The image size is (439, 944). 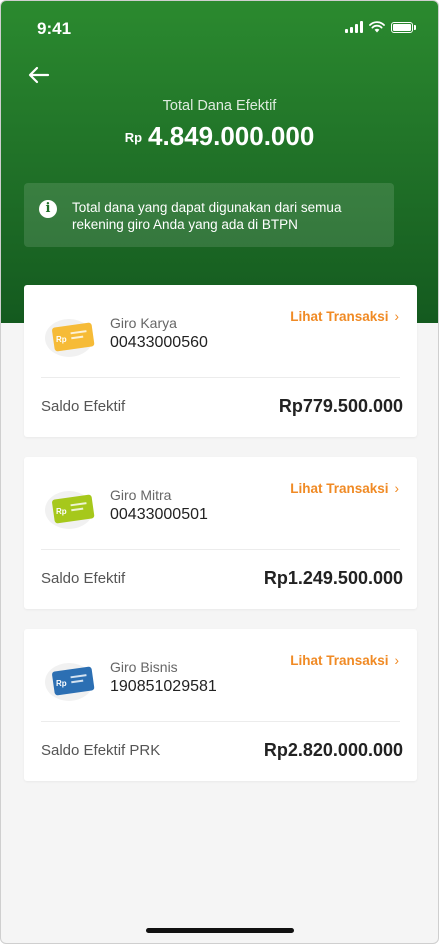 What do you see at coordinates (220, 930) in the screenshot?
I see `home-indicator` at bounding box center [220, 930].